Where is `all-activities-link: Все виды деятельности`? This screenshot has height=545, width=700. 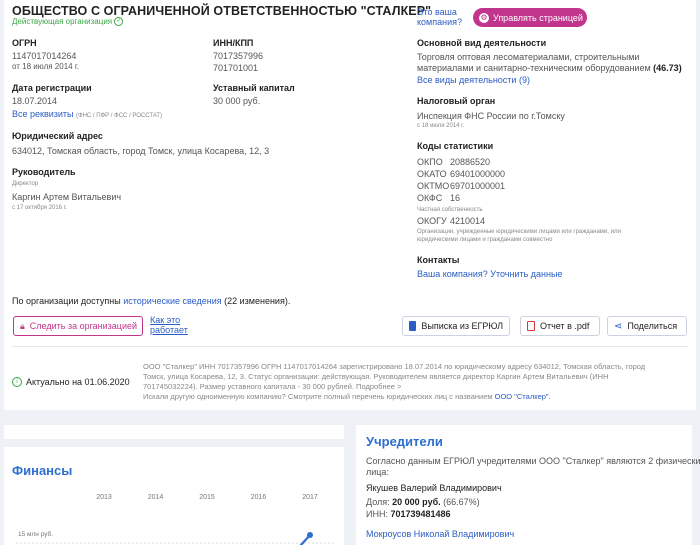
all-activities-link: Все виды деятельности is located at coordinates (466, 80).